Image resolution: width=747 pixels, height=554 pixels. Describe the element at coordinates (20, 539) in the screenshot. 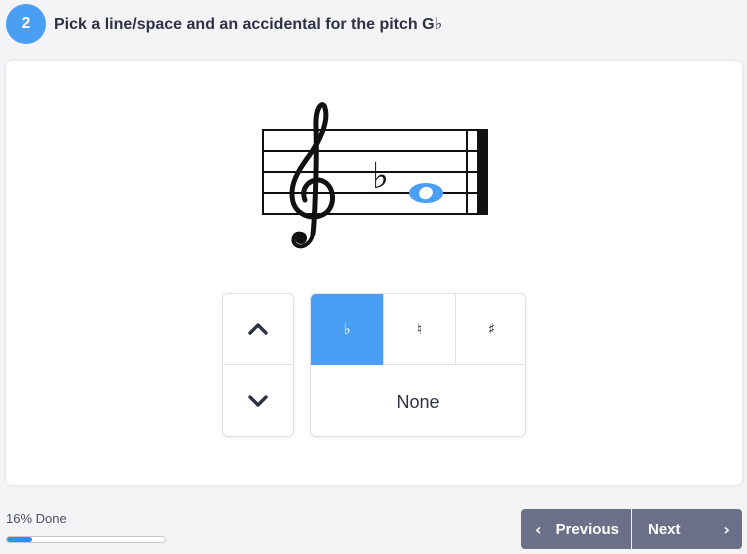

I see `progress-bar-fill` at that location.